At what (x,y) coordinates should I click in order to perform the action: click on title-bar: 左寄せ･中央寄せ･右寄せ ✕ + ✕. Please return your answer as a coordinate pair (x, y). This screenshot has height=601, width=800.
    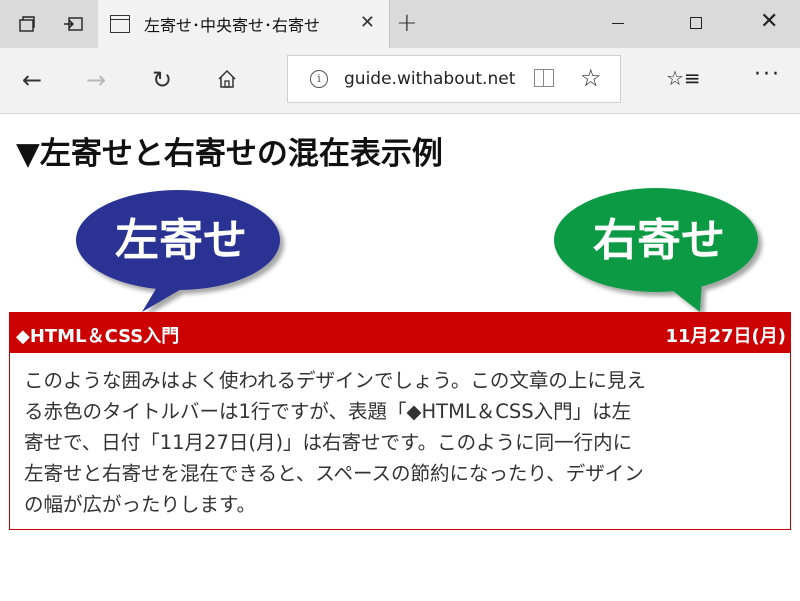
    Looking at the image, I should click on (400, 24).